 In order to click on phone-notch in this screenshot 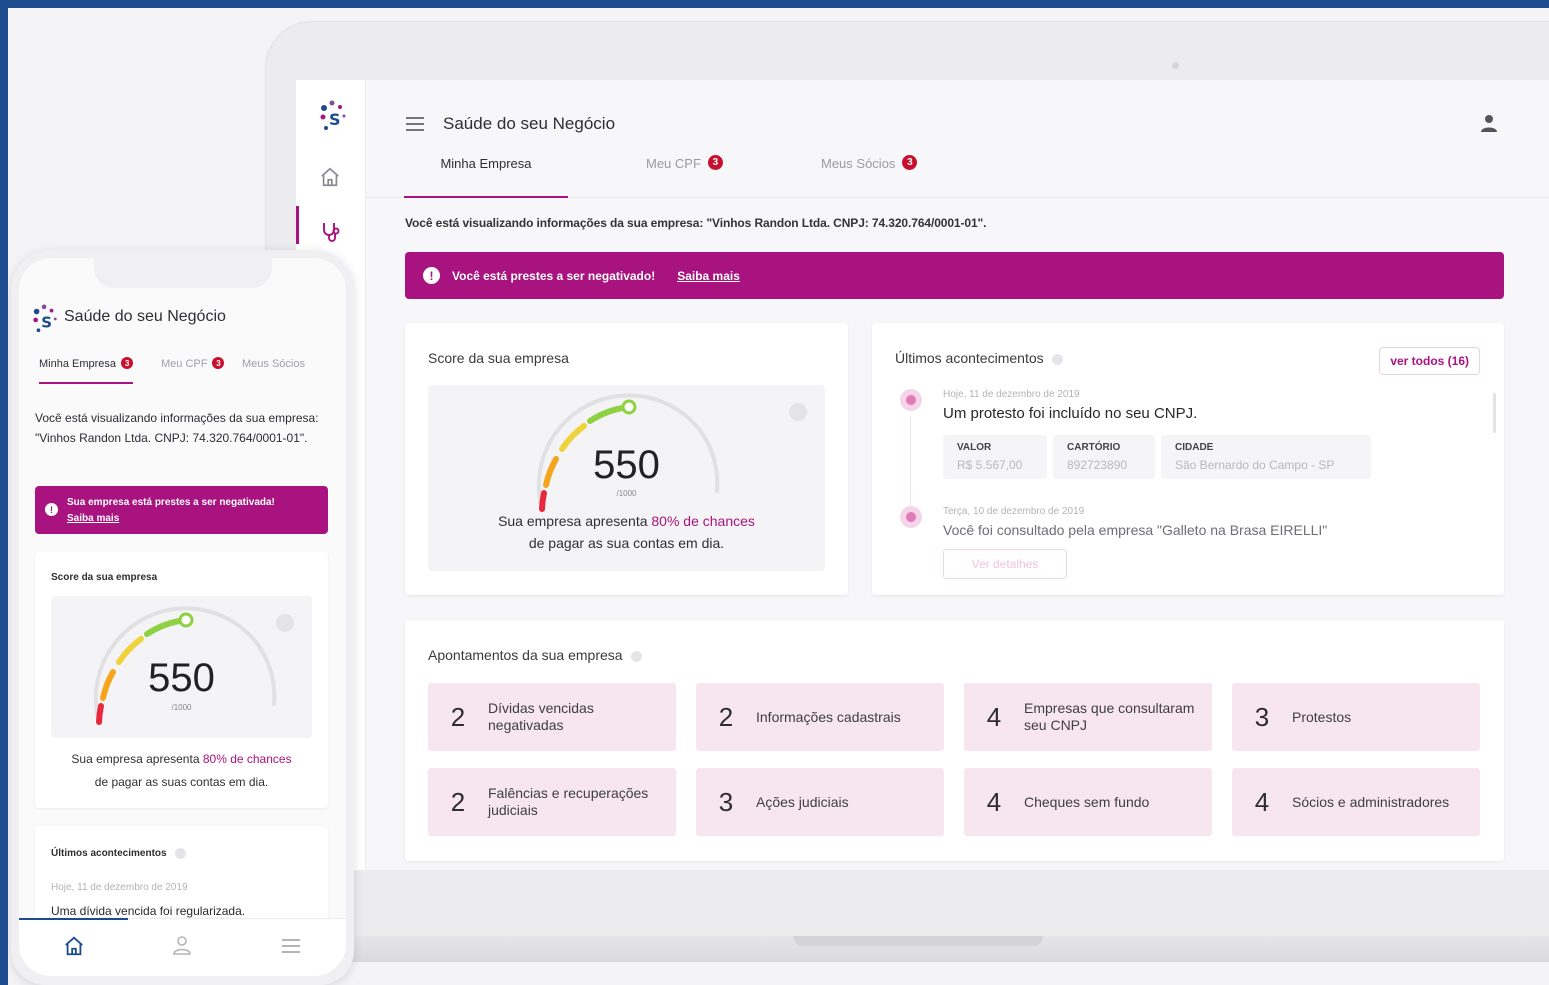, I will do `click(183, 273)`.